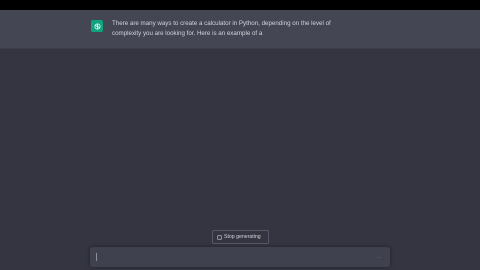 The width and height of the screenshot is (480, 270). I want to click on stop-generating-label: Stop generating, so click(242, 237).